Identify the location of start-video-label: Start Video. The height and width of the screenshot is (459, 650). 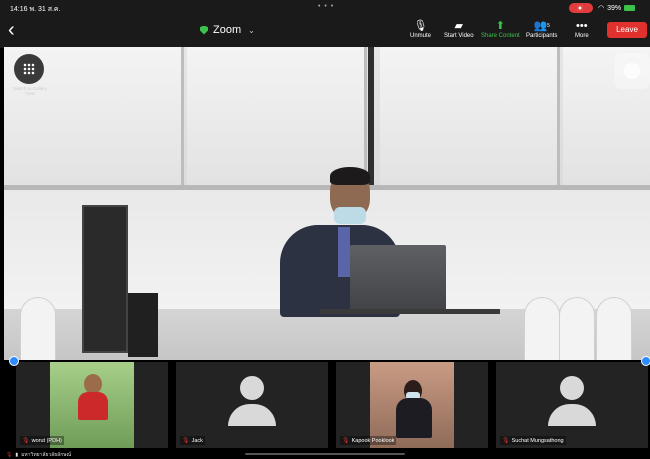
(459, 36).